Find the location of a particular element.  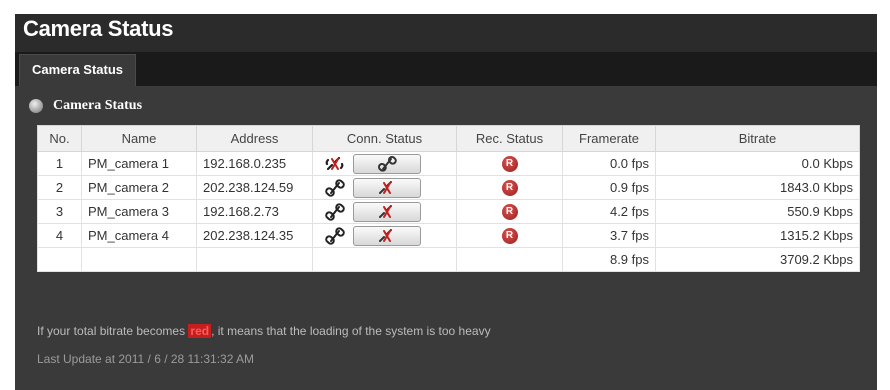

col-header-conn-status: Conn. Status is located at coordinates (384, 138).